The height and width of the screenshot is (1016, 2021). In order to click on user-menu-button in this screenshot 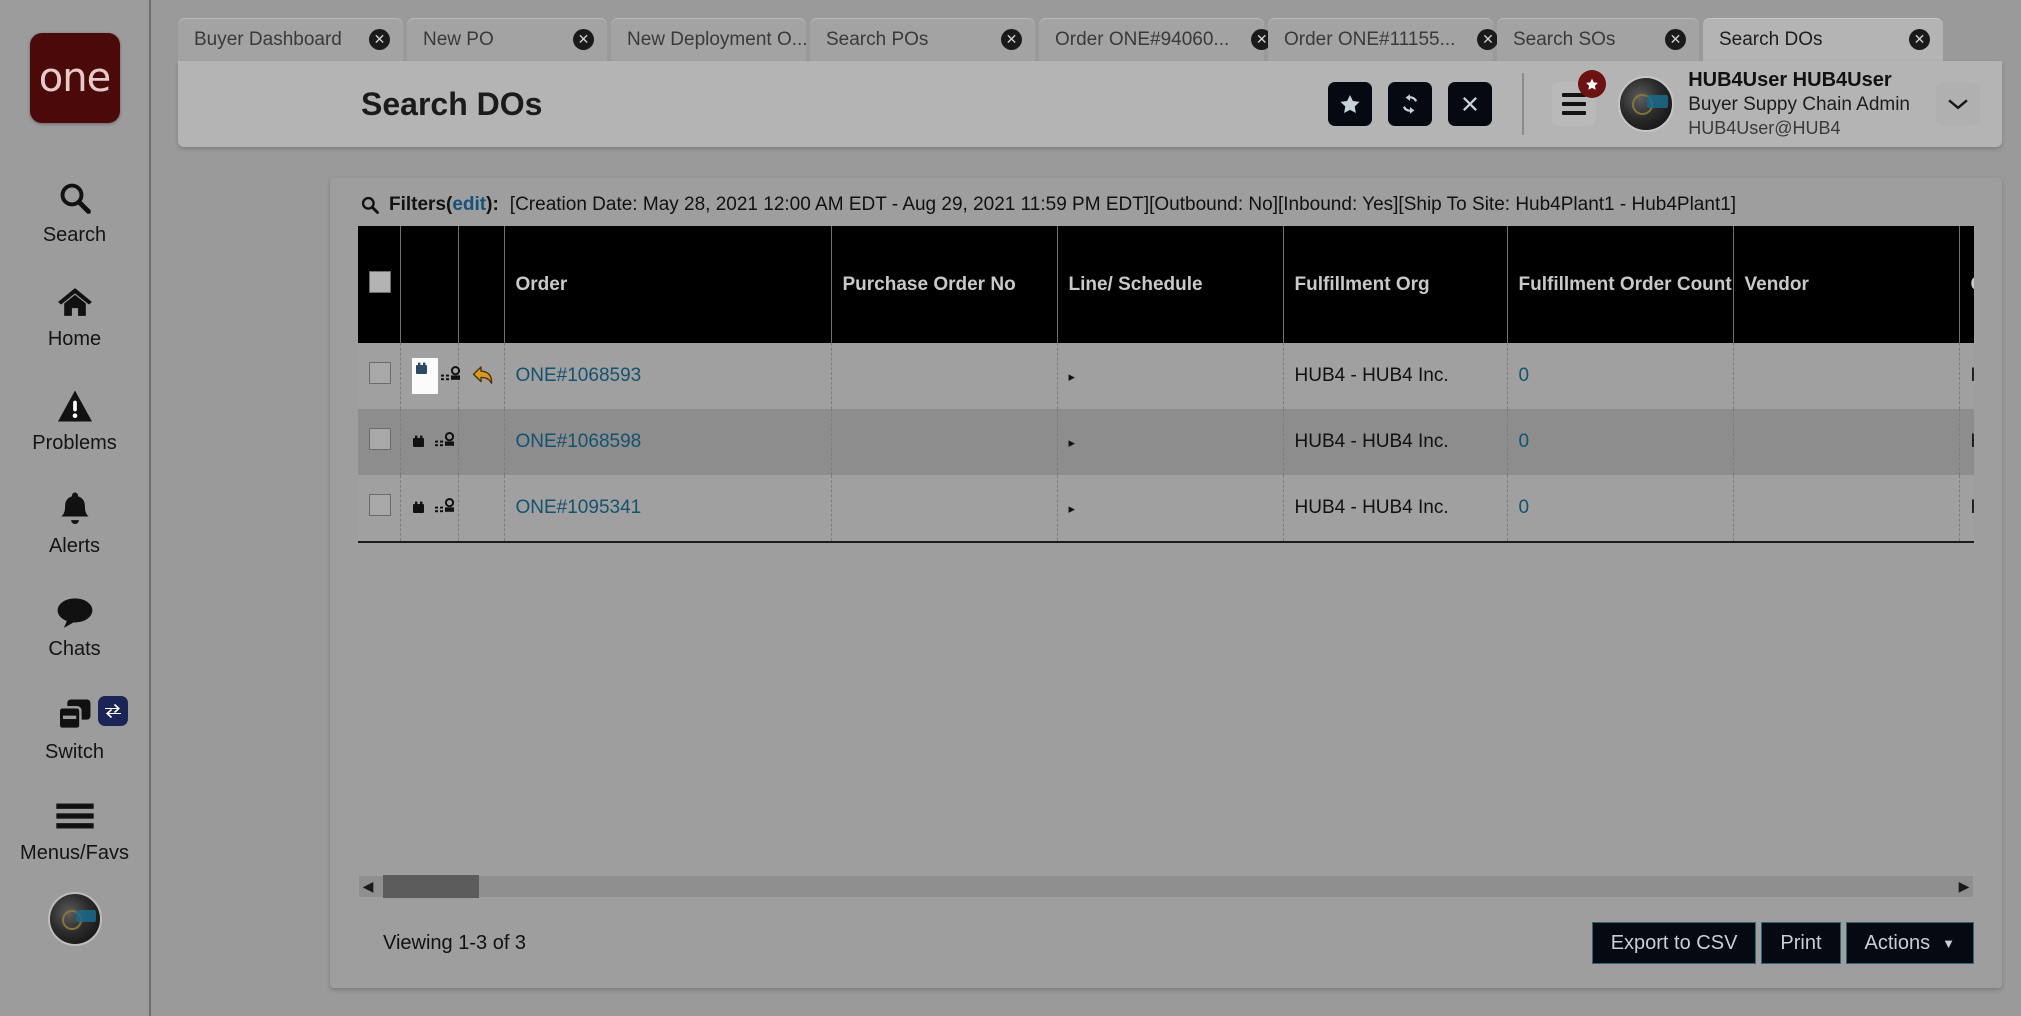, I will do `click(1958, 104)`.